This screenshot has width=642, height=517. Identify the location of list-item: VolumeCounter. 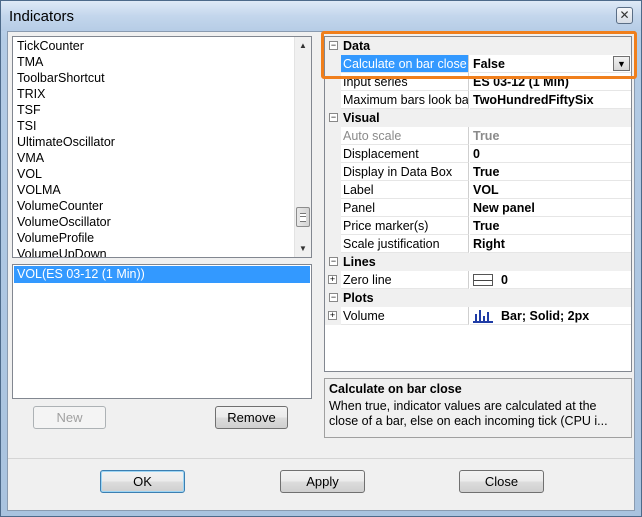
(153, 206).